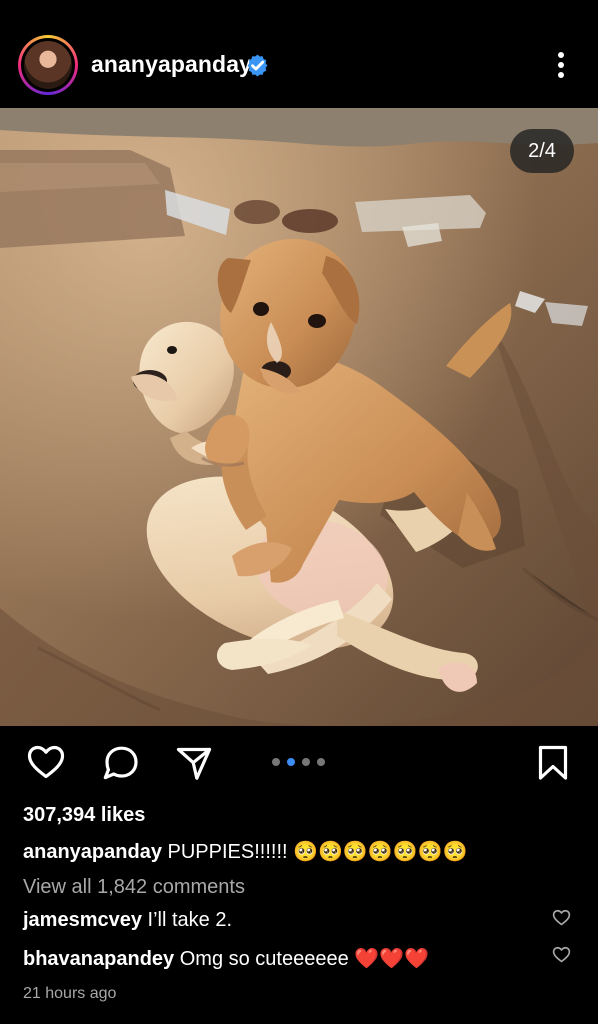 The image size is (598, 1024). What do you see at coordinates (82, 920) in the screenshot?
I see `comment-username: jamesmcvey` at bounding box center [82, 920].